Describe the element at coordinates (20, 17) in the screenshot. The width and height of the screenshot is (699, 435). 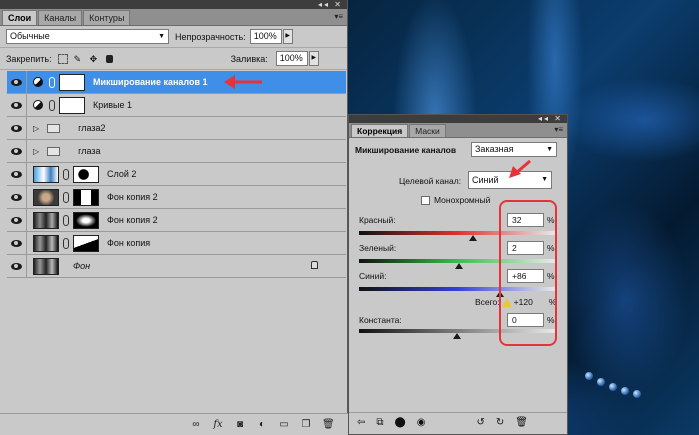
I see `tab-layers: Слои` at that location.